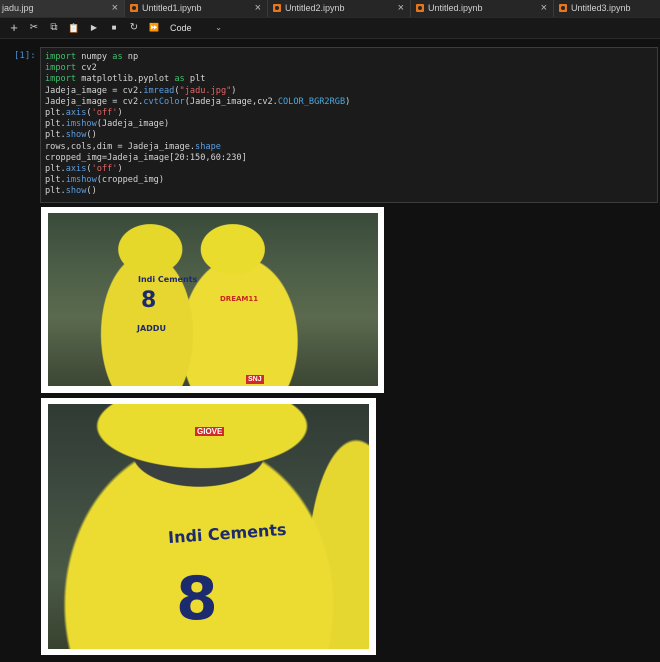 The height and width of the screenshot is (662, 660). Describe the element at coordinates (172, 8) in the screenshot. I see `tab-label: Untitled1.ipynb` at that location.